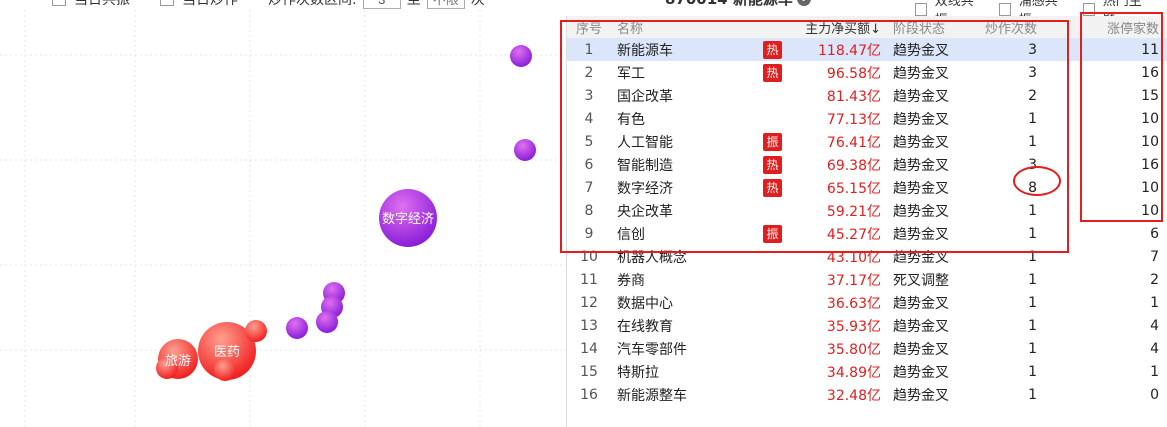 This screenshot has height=427, width=1167. What do you see at coordinates (1015, 27) in the screenshot?
I see `header-ops: 炒作次数` at bounding box center [1015, 27].